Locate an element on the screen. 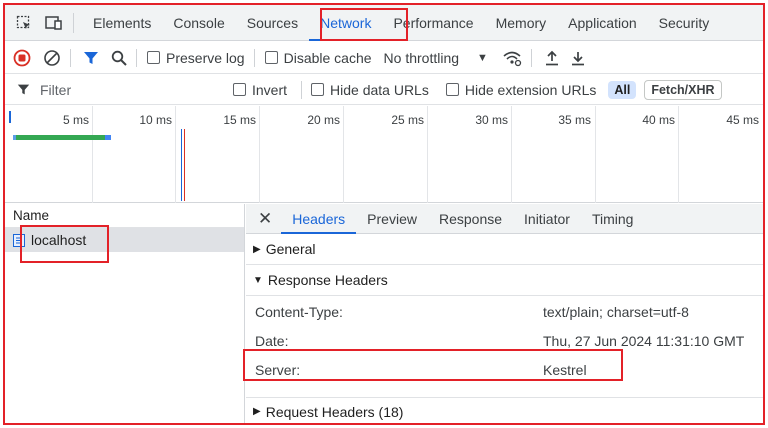 The width and height of the screenshot is (768, 428). disable-cache-checkbox: Disable cache is located at coordinates (318, 57).